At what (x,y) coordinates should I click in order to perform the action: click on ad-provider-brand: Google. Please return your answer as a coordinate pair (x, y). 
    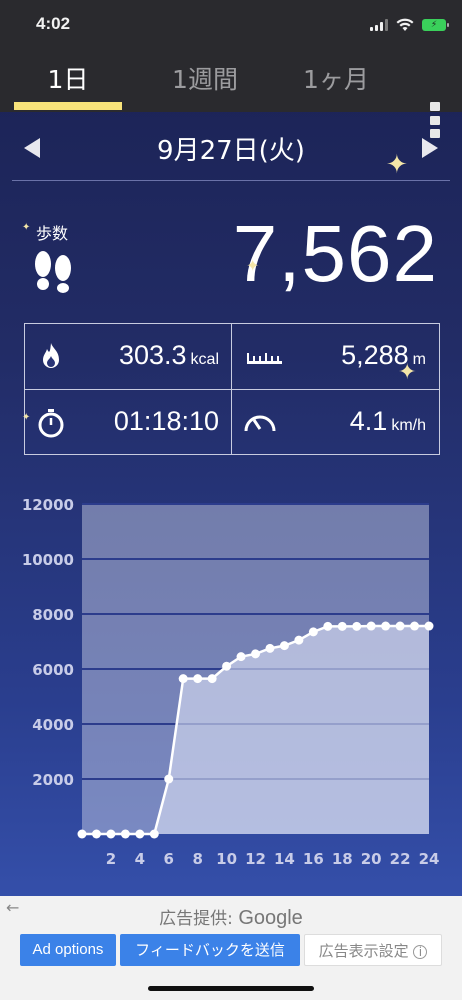
    Looking at the image, I should click on (270, 918).